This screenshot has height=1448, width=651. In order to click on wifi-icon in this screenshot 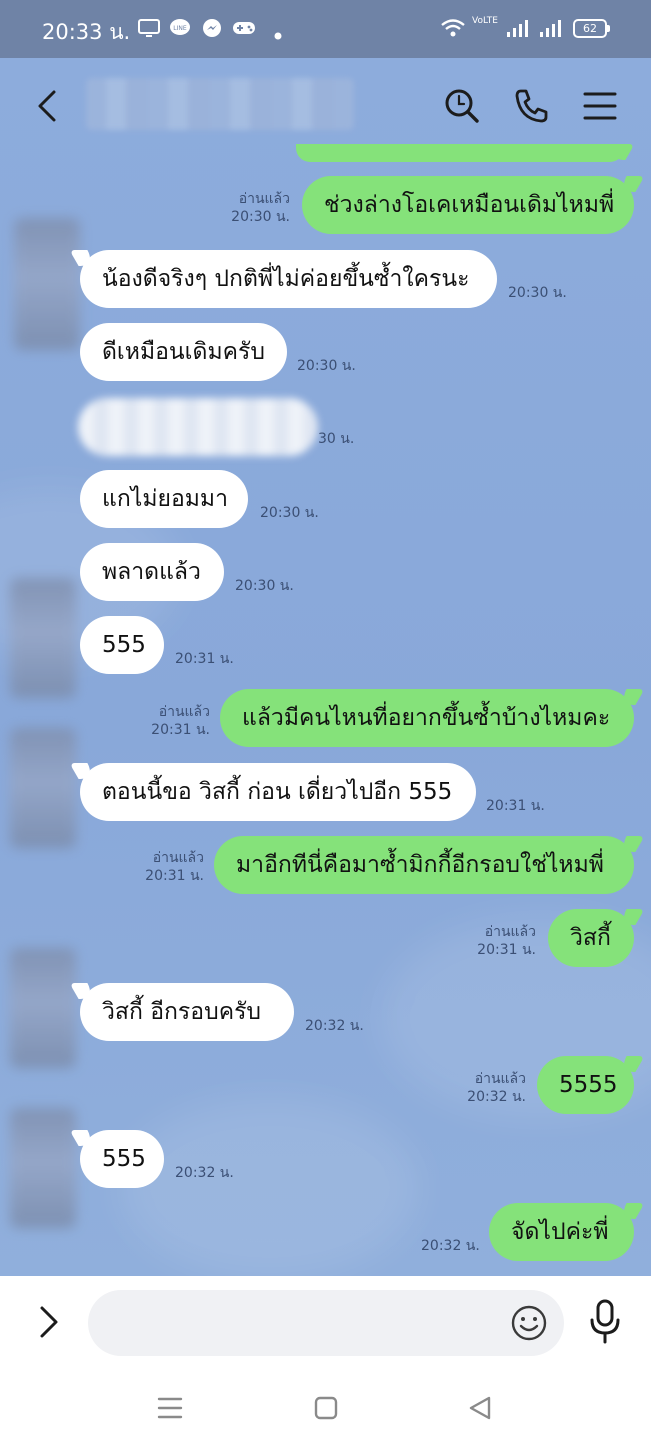, I will do `click(453, 30)`.